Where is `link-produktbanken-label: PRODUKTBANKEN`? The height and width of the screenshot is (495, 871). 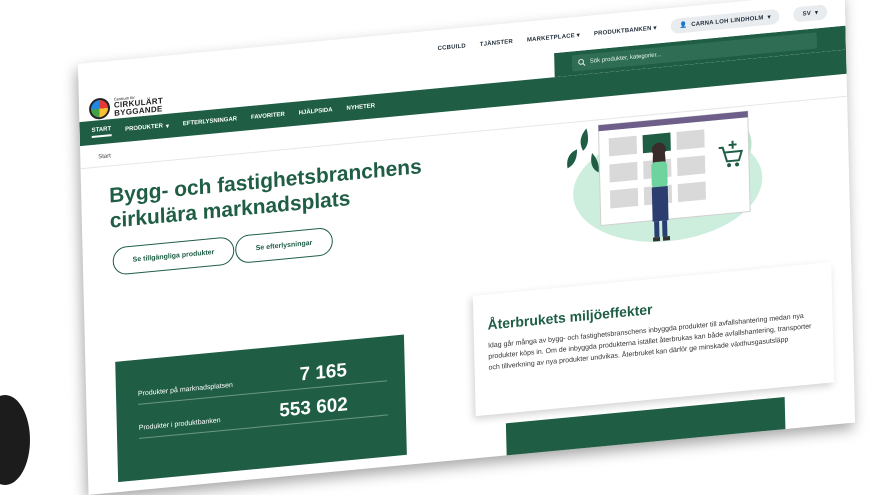 link-produktbanken-label: PRODUKTBANKEN is located at coordinates (623, 31).